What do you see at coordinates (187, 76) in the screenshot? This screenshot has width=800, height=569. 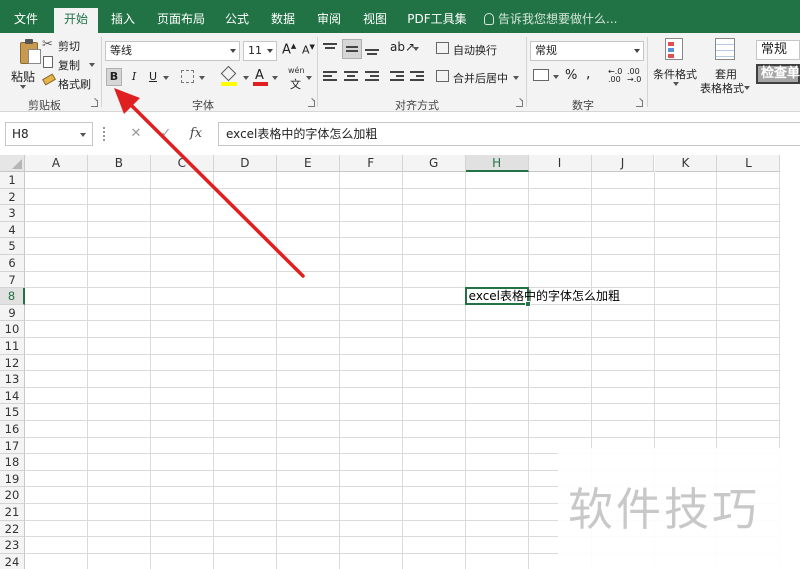 I see `borders-icon` at bounding box center [187, 76].